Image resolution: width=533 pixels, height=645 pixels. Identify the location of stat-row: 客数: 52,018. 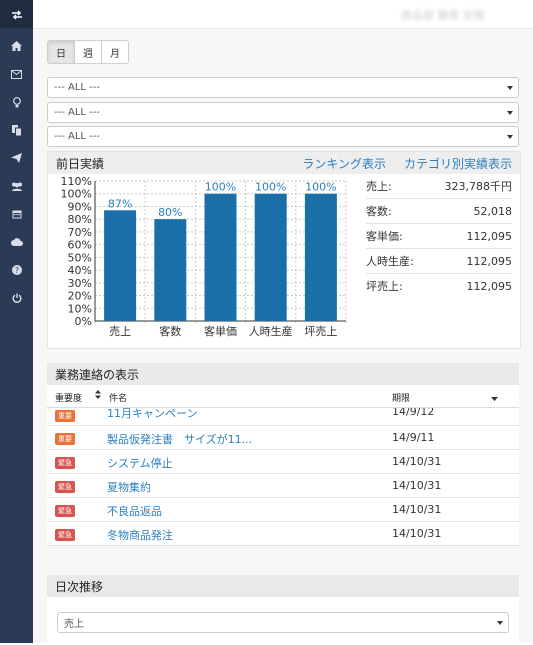
(439, 211).